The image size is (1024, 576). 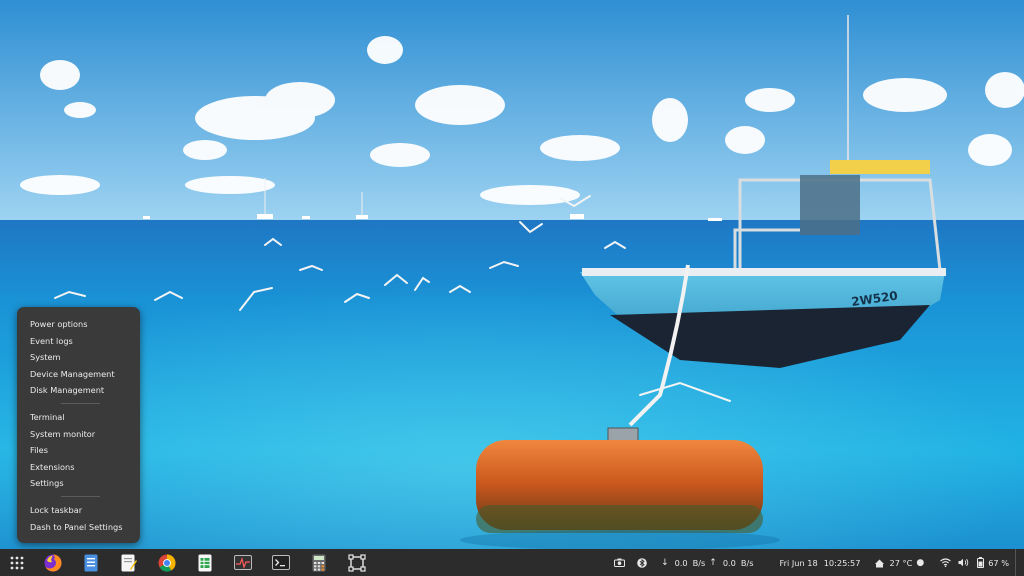 I want to click on spreadsheet-icon, so click(x=205, y=562).